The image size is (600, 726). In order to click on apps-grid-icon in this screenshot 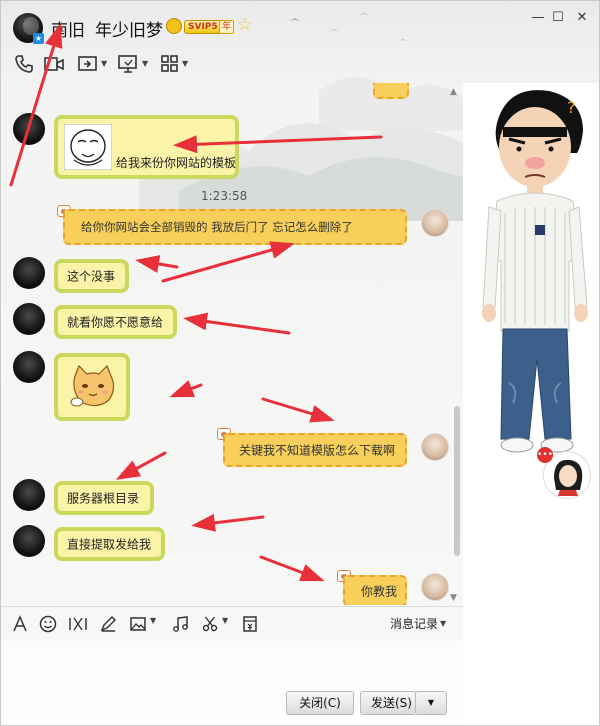, I will do `click(170, 64)`.